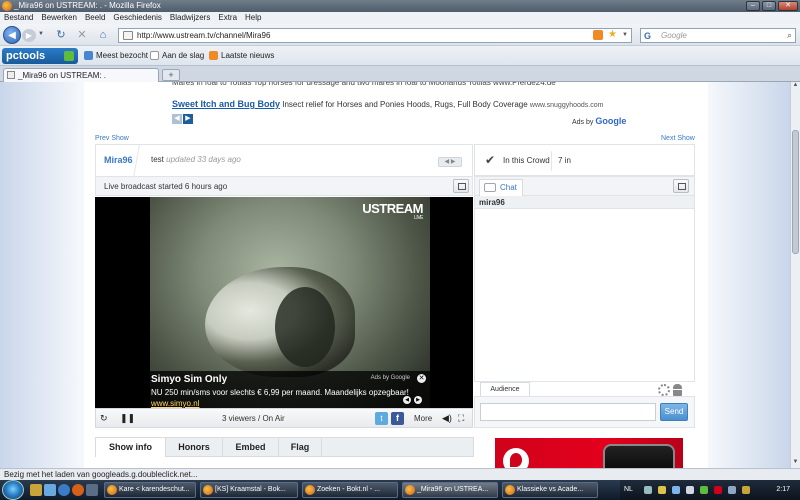  I want to click on volume-icon: ◀), so click(447, 418).